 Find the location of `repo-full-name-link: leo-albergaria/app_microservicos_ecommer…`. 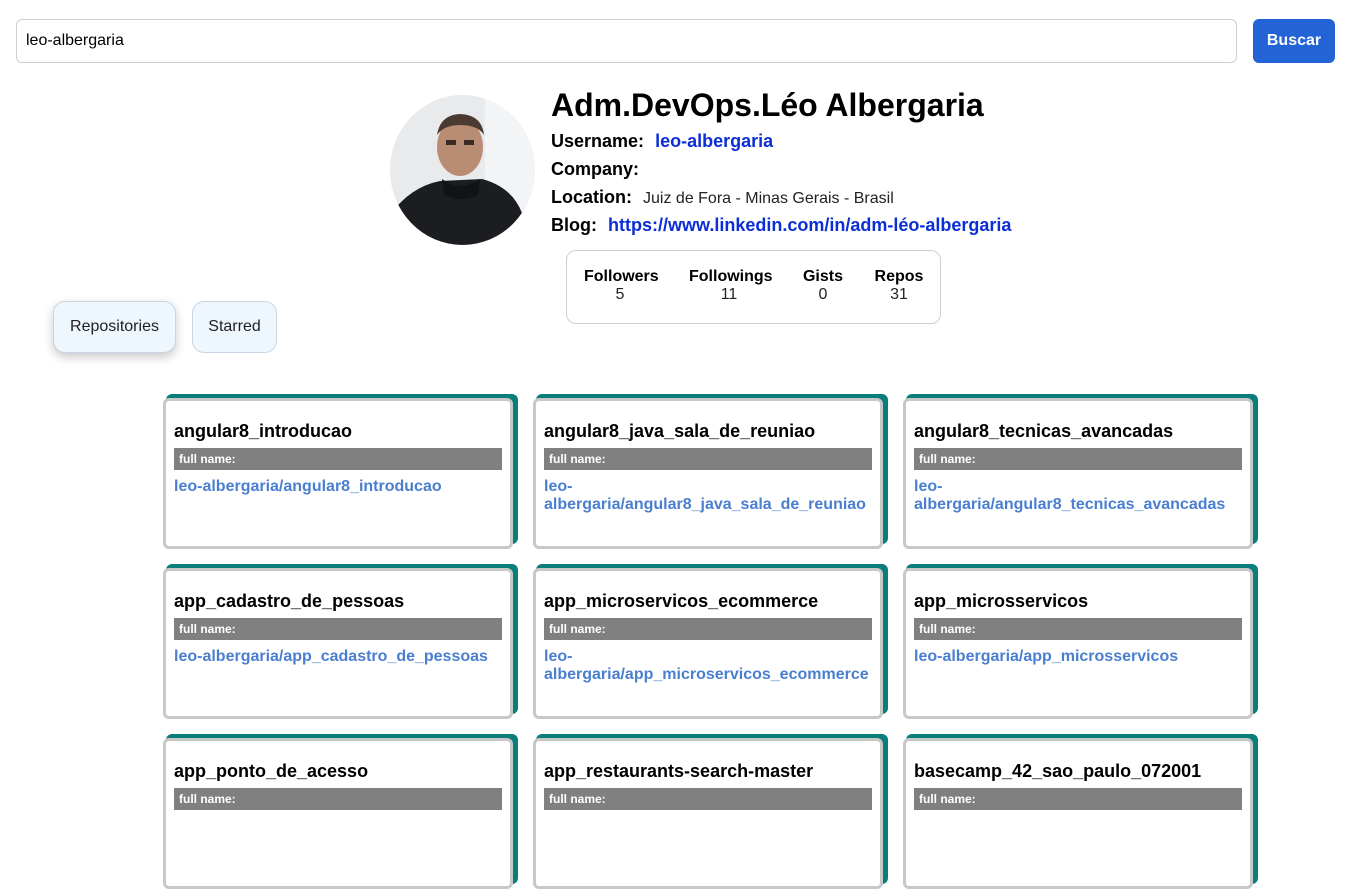

repo-full-name-link: leo-albergaria/app_microservicos_ecommer… is located at coordinates (709, 666).